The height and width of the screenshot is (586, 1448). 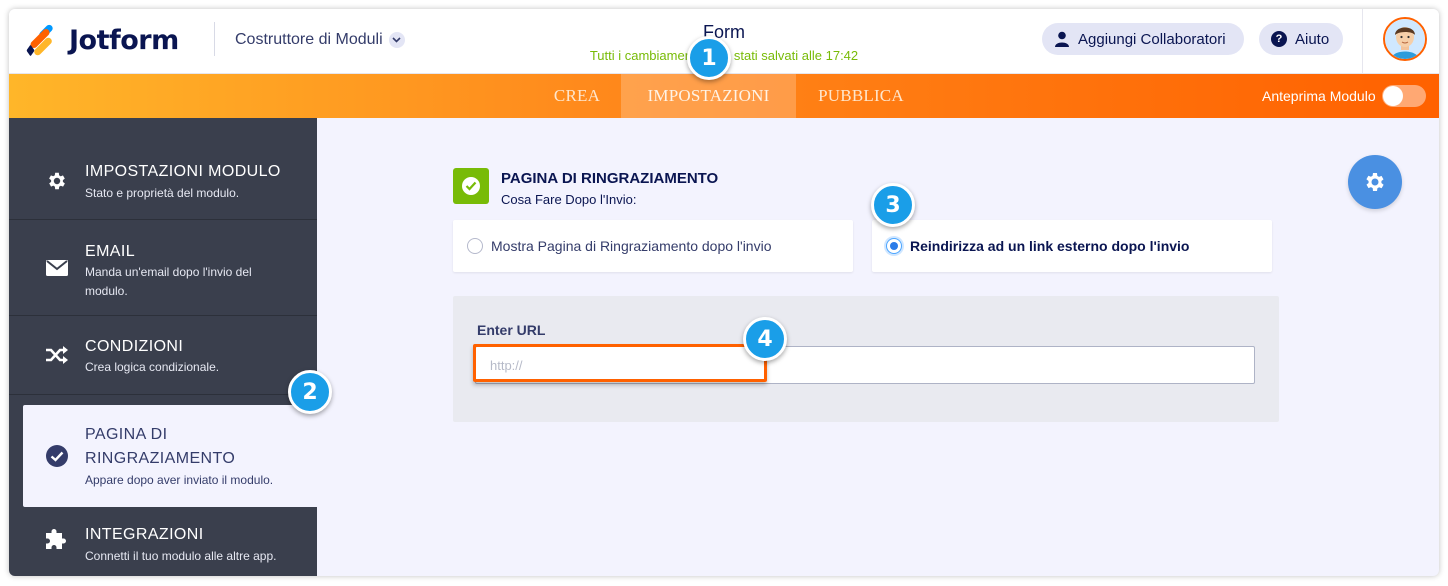 What do you see at coordinates (475, 246) in the screenshot?
I see `radio-show-thankyou` at bounding box center [475, 246].